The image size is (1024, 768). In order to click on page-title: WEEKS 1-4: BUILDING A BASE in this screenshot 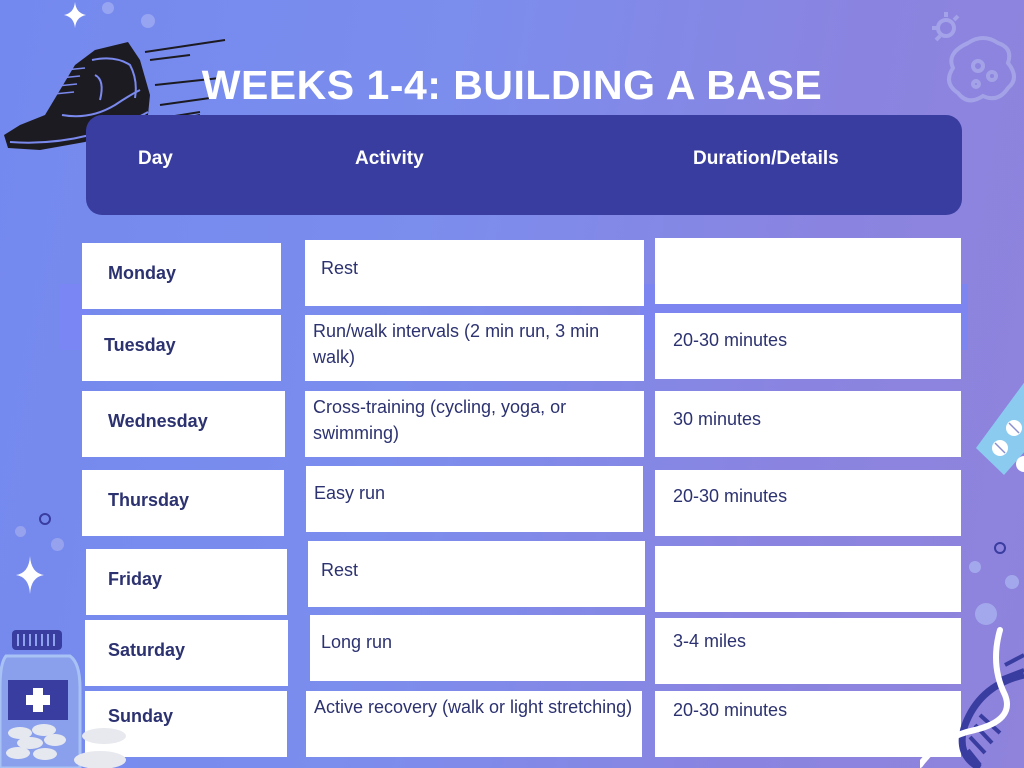, I will do `click(512, 85)`.